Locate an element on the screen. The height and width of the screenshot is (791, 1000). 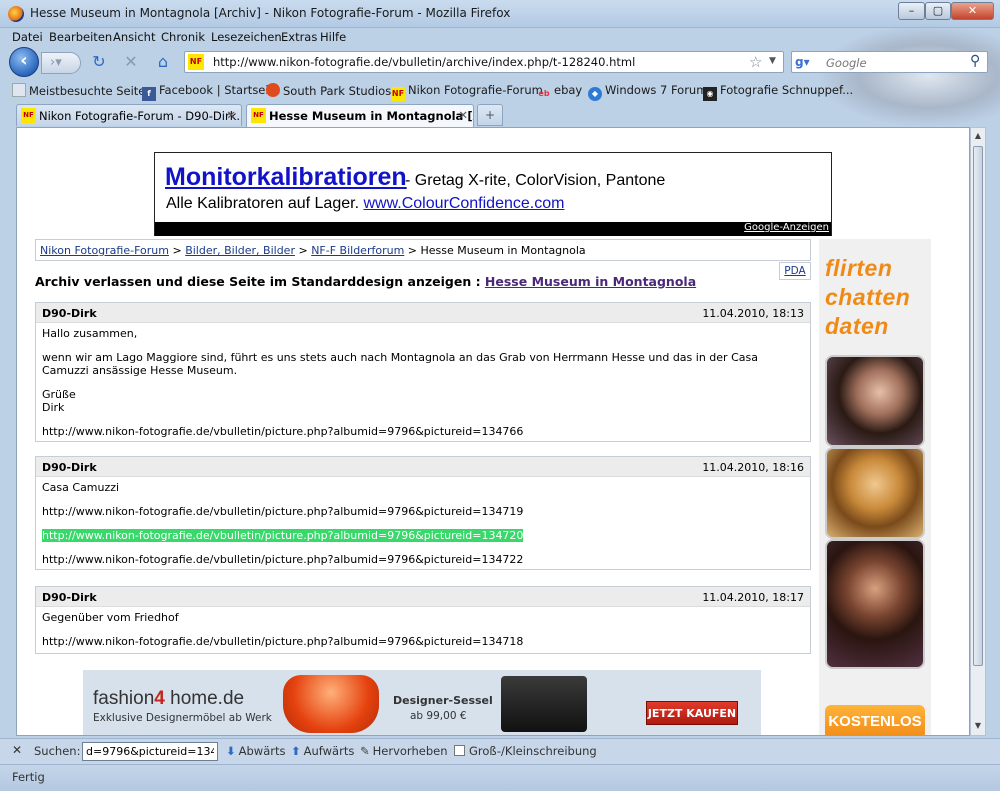
ad-word-daten: daten is located at coordinates (857, 326).